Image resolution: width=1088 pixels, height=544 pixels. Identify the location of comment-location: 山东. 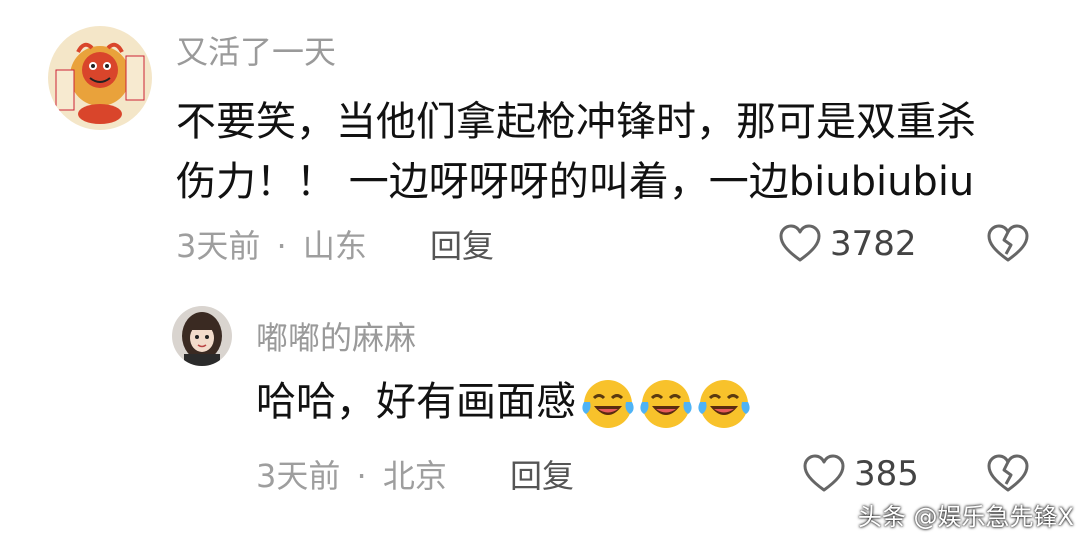
(334, 246).